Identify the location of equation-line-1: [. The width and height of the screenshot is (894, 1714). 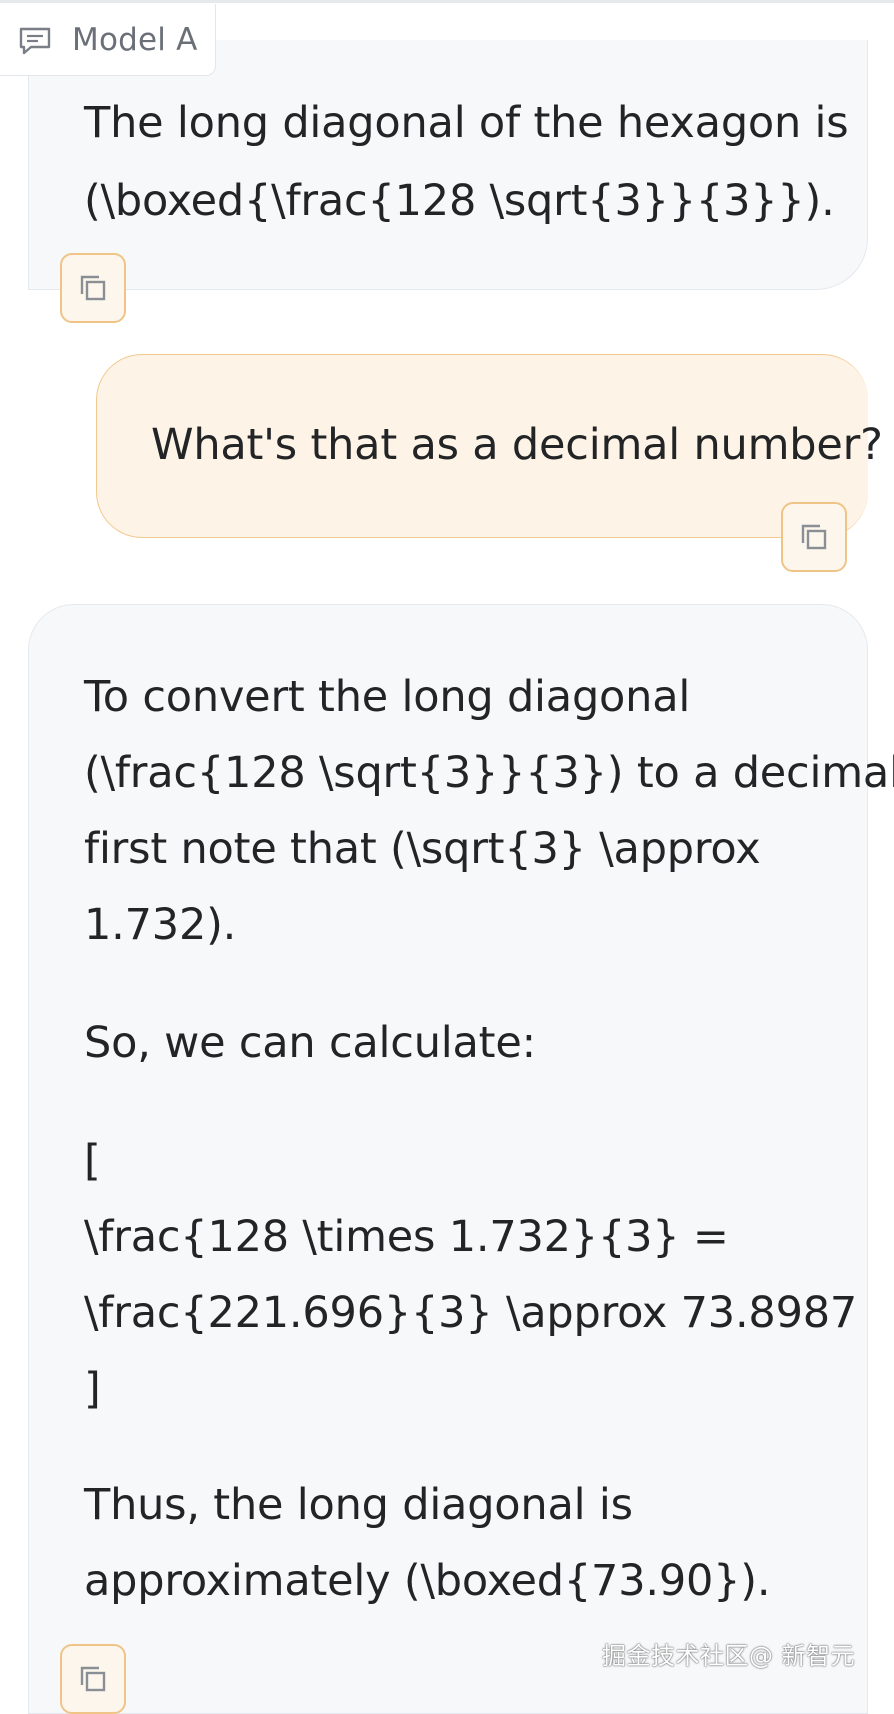
(92, 1161).